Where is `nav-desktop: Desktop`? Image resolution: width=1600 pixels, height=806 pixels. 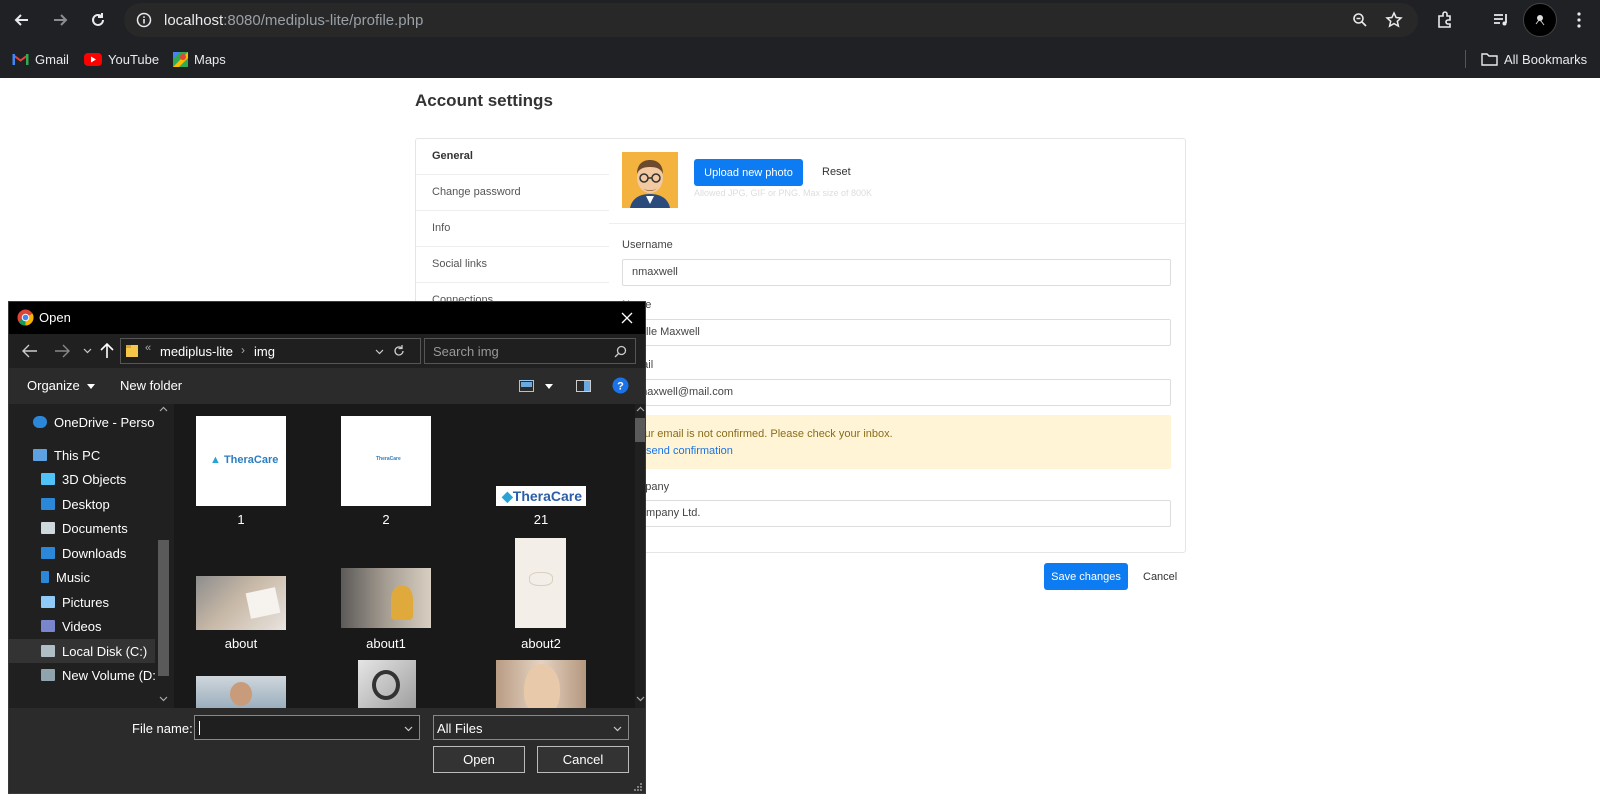
nav-desktop: Desktop is located at coordinates (84, 504).